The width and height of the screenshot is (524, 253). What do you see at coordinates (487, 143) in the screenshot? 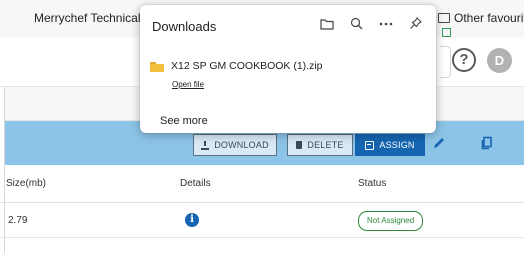
I see `copy-icon` at bounding box center [487, 143].